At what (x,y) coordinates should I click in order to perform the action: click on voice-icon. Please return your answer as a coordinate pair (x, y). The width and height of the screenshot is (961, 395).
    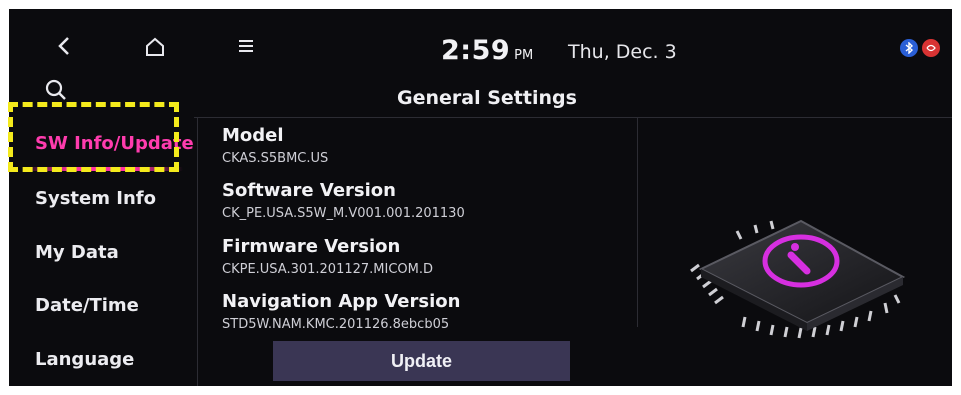
    Looking at the image, I should click on (931, 48).